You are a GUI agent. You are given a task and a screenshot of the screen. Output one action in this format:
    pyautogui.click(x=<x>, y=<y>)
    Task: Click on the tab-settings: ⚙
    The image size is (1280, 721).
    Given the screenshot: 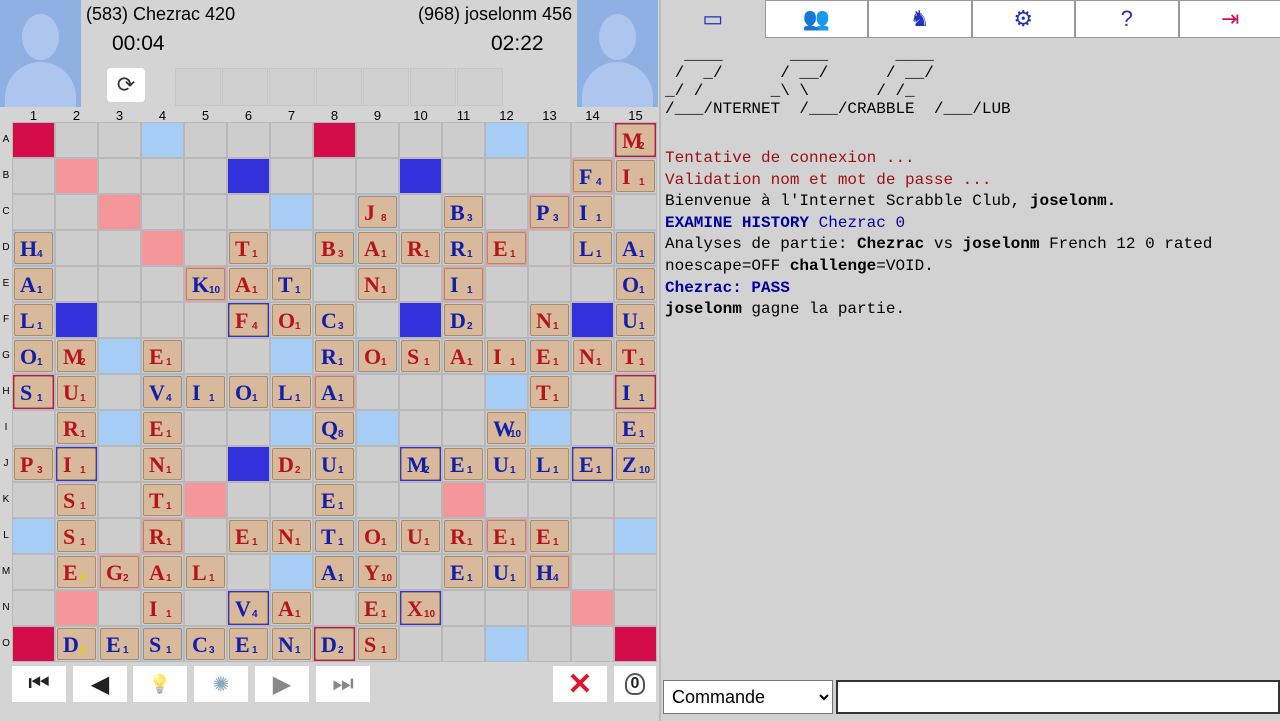 What is the action you would take?
    pyautogui.click(x=1023, y=19)
    